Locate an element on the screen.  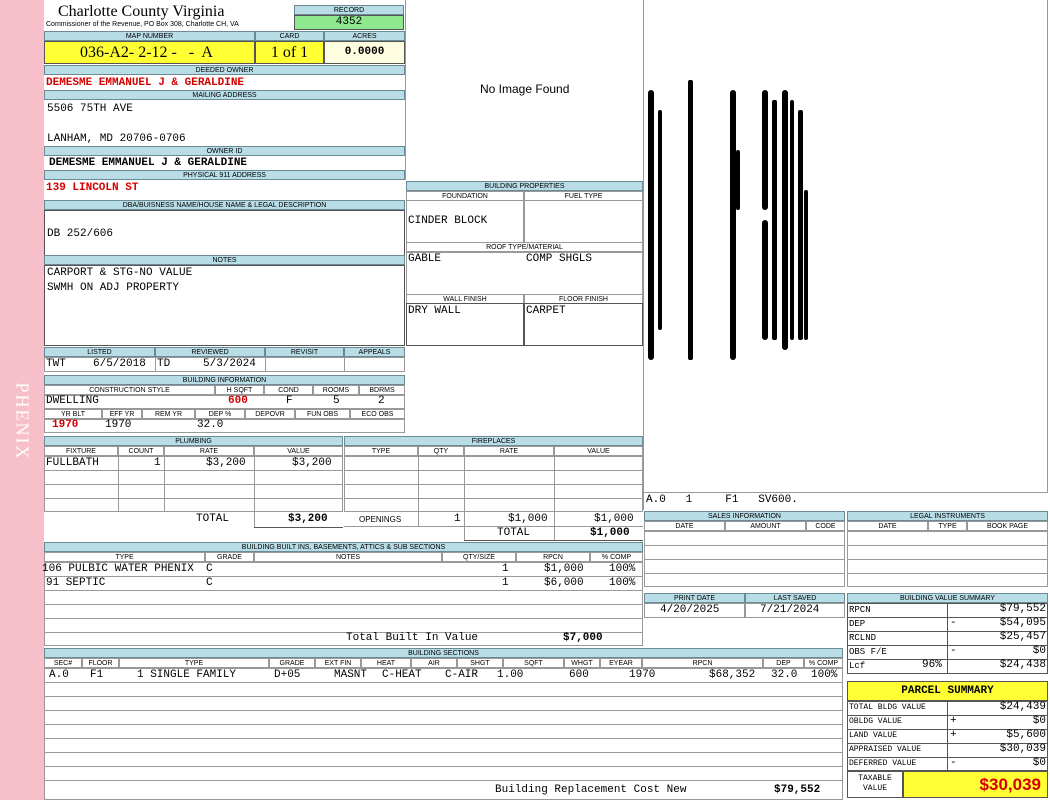
effyr-label: EFF YR is located at coordinates (122, 414).